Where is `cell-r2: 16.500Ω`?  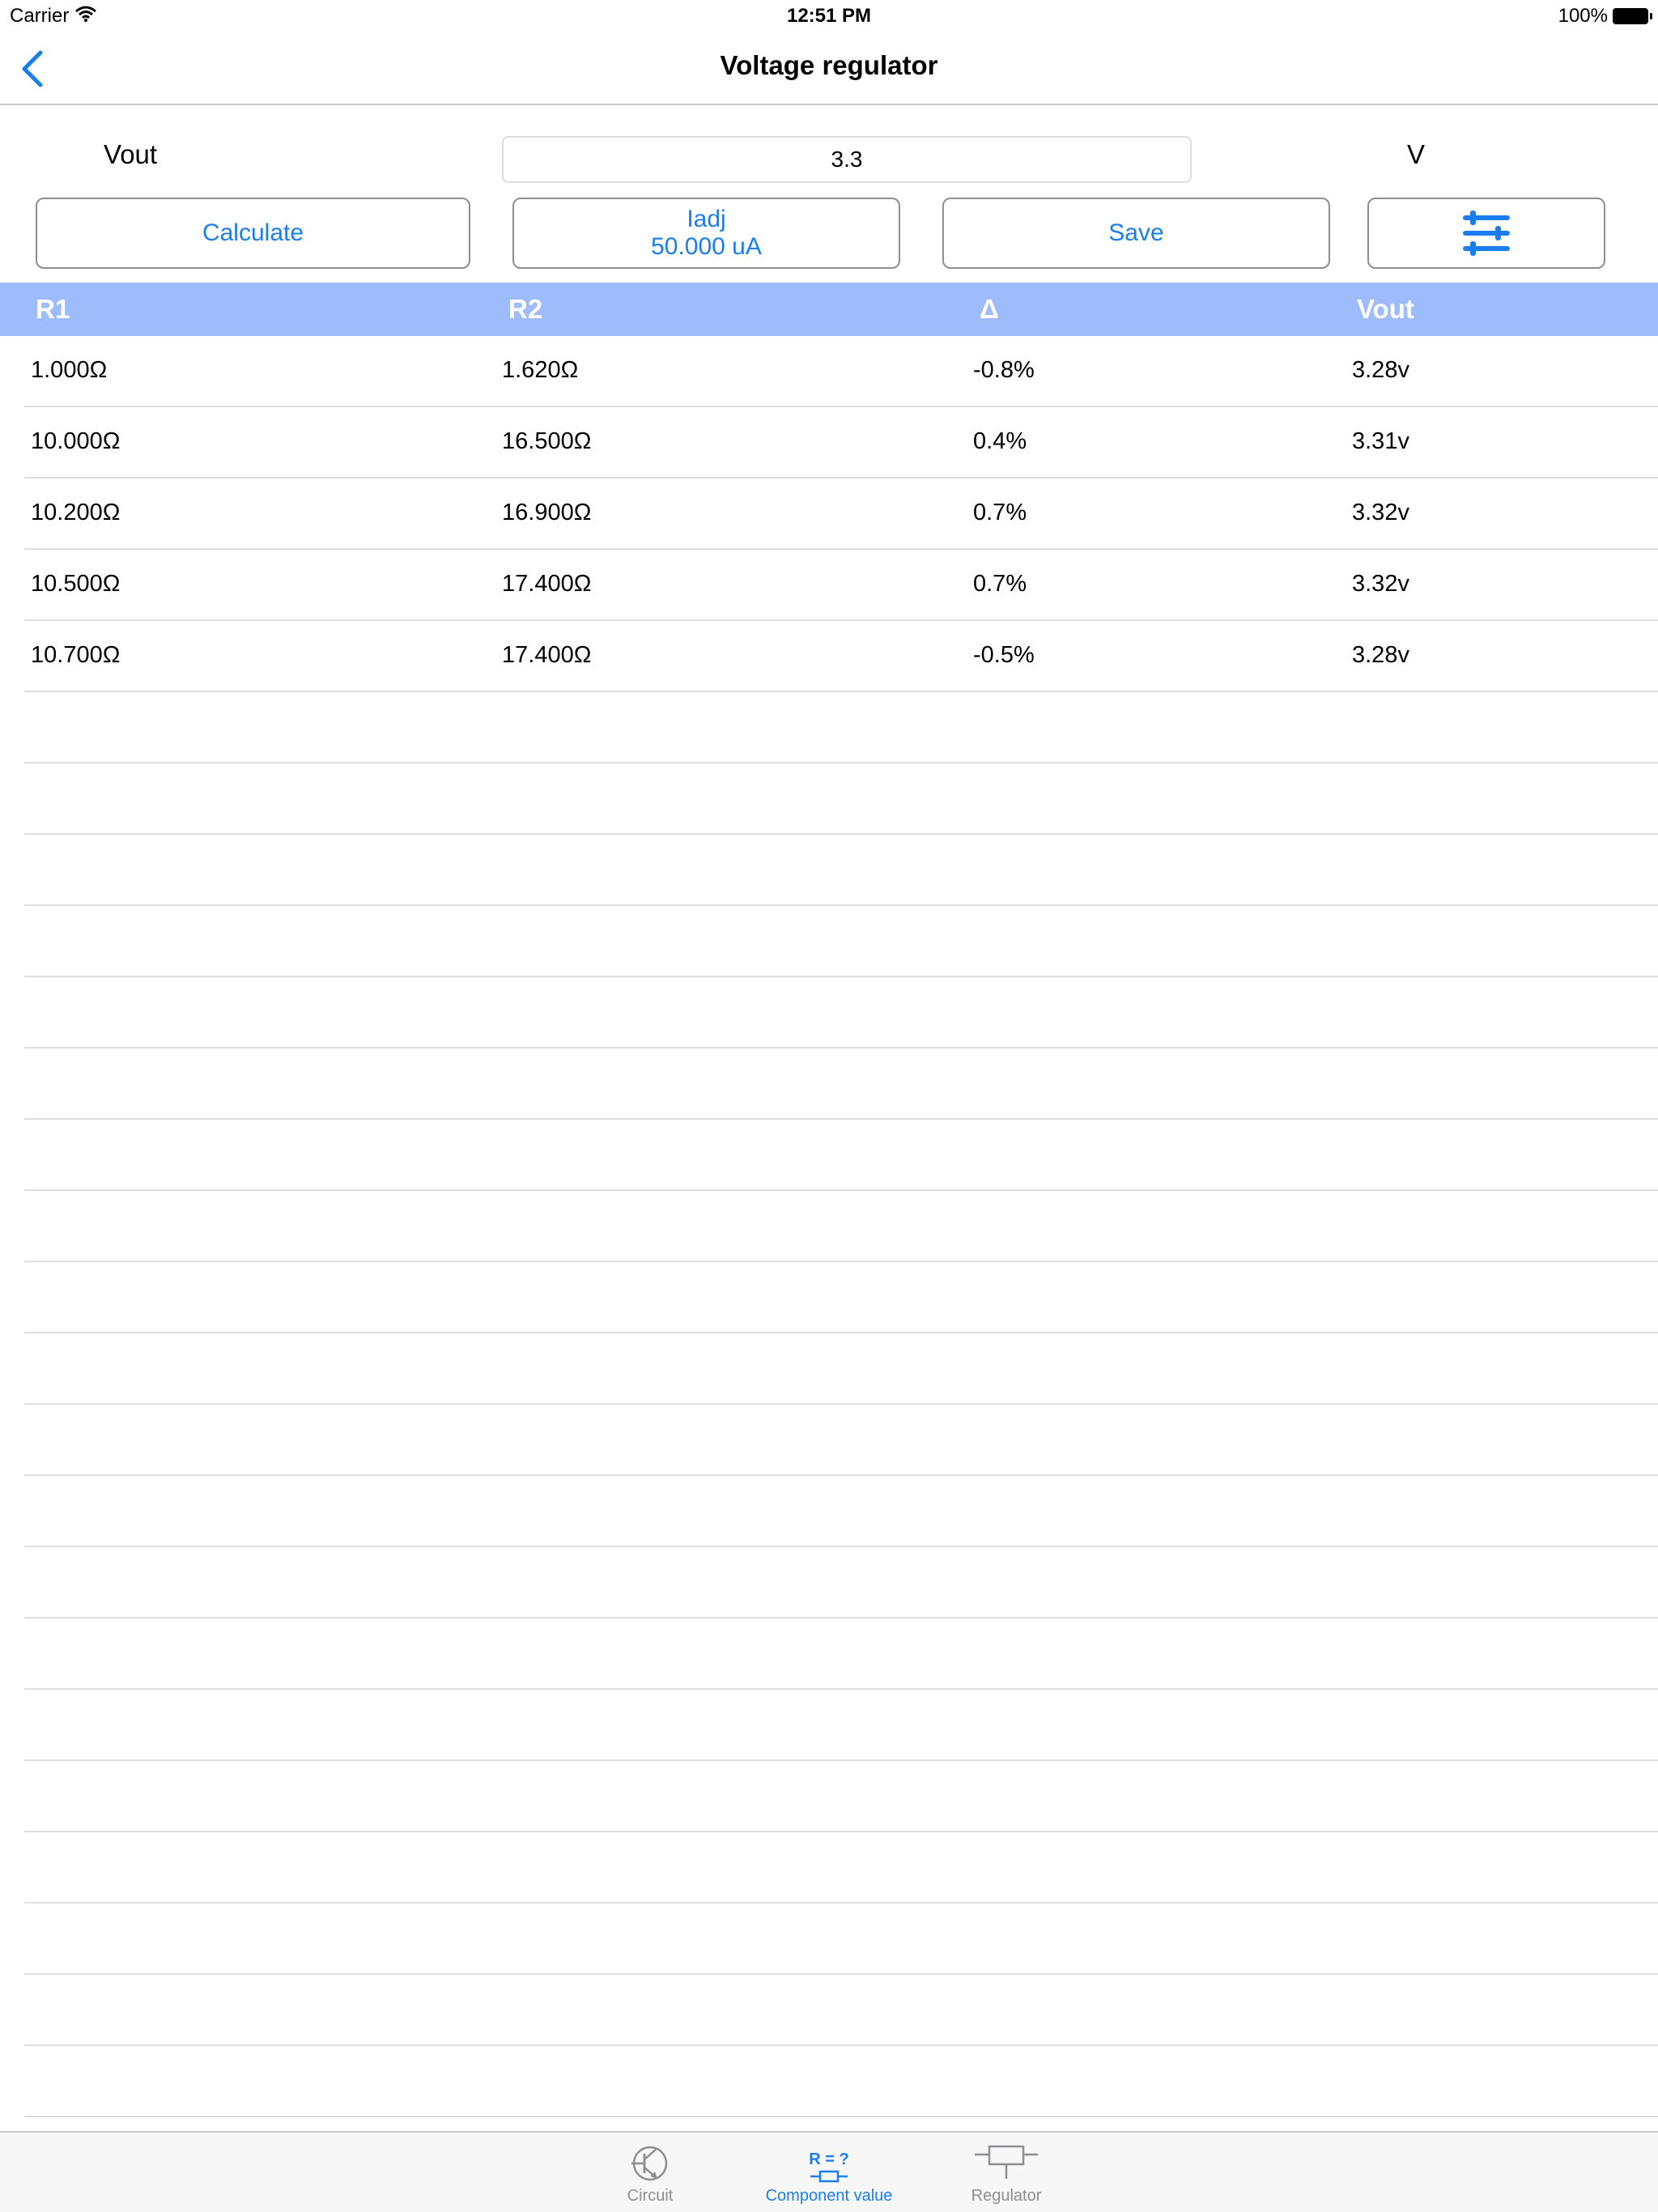
cell-r2: 16.500Ω is located at coordinates (547, 441).